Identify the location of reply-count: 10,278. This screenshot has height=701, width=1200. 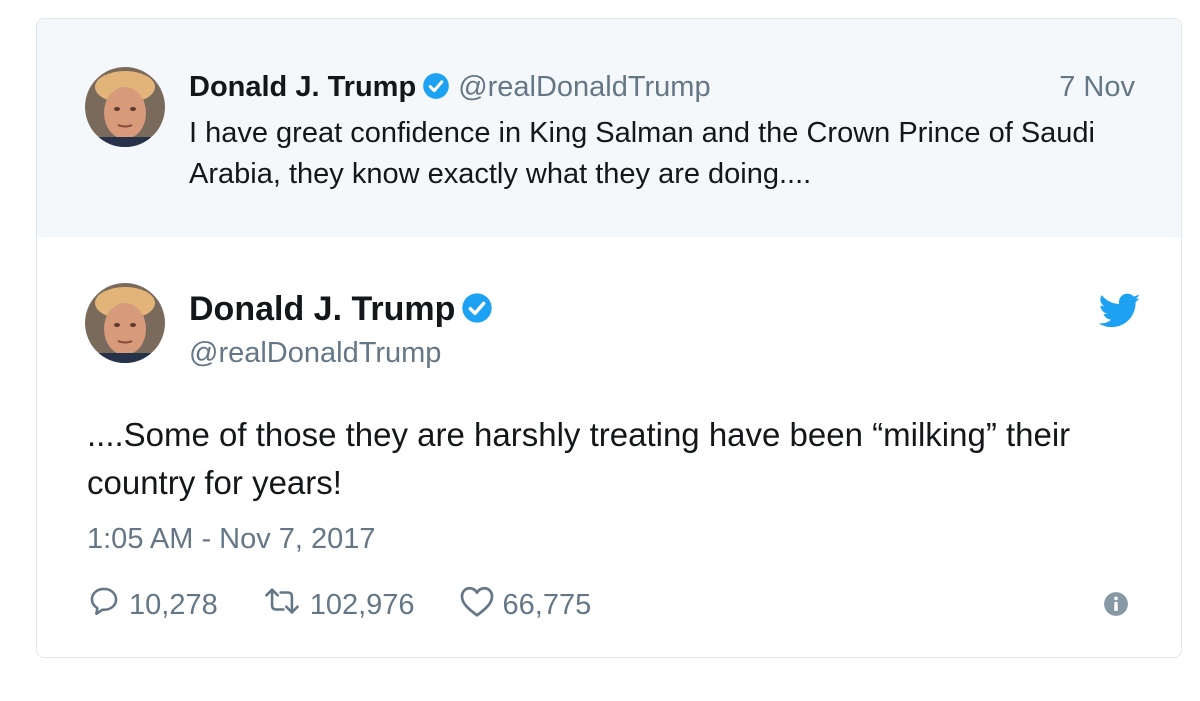
(173, 604).